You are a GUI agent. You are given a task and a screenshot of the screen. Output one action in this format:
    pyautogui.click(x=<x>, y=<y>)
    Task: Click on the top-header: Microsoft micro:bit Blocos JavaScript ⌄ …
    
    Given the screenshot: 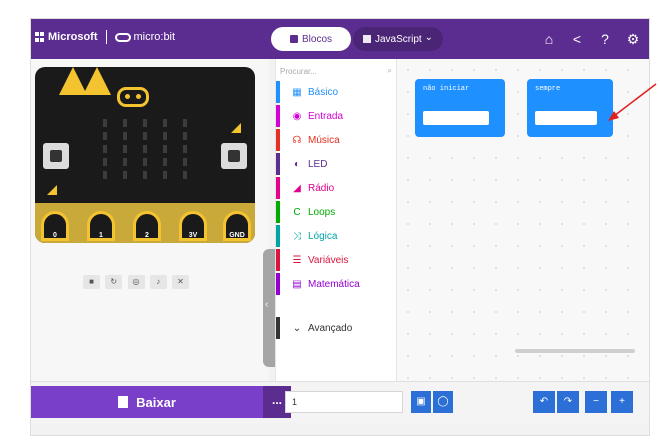 What is the action you would take?
    pyautogui.click(x=340, y=39)
    